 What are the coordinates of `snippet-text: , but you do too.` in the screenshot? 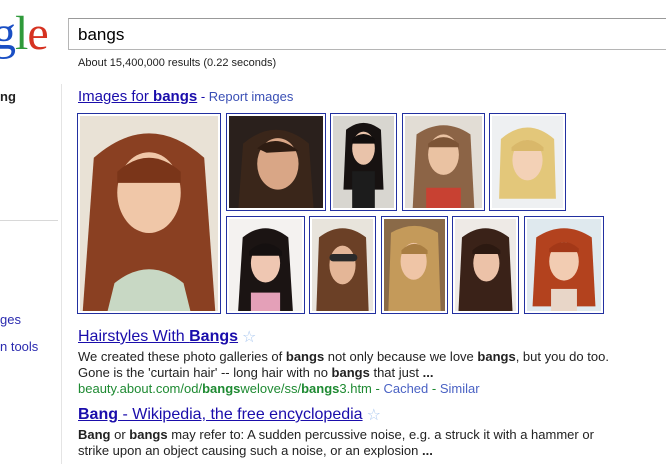 It's located at (562, 356).